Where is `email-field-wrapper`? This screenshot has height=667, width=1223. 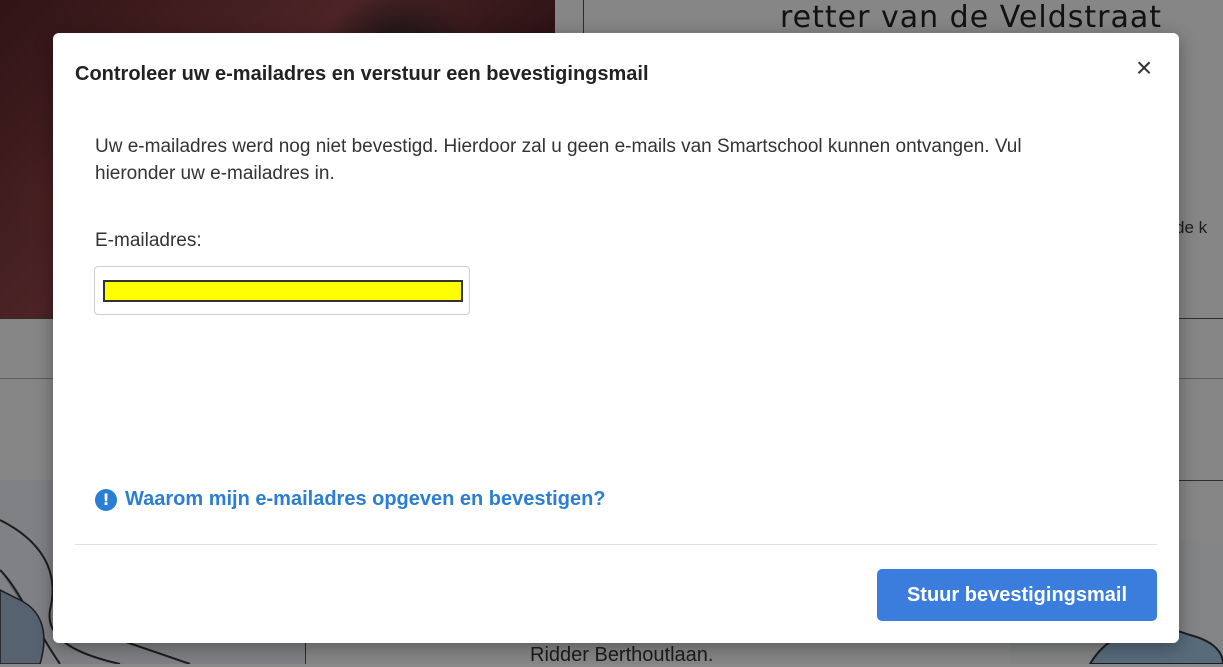
email-field-wrapper is located at coordinates (282, 290).